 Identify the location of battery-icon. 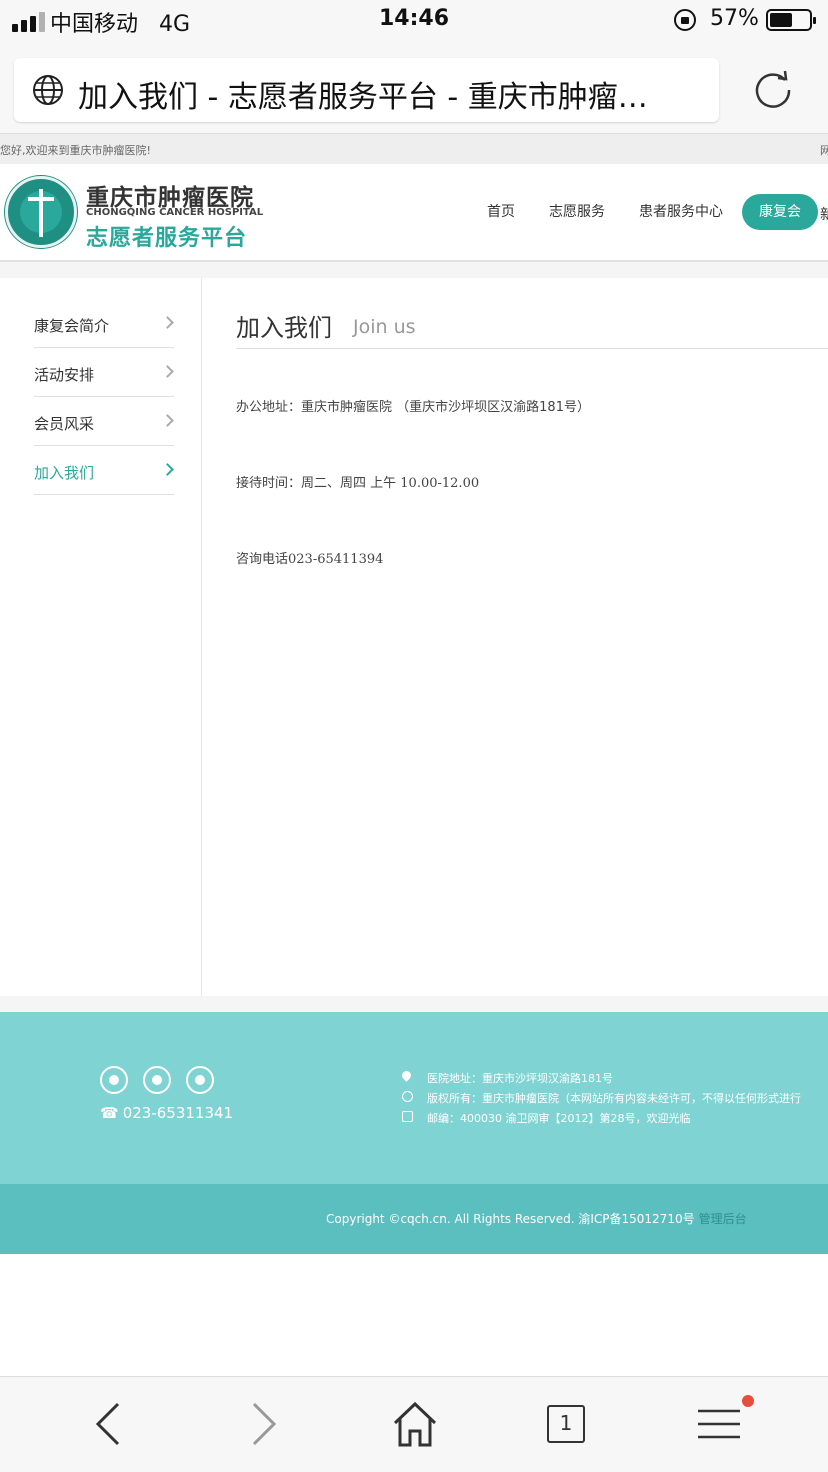
(791, 20).